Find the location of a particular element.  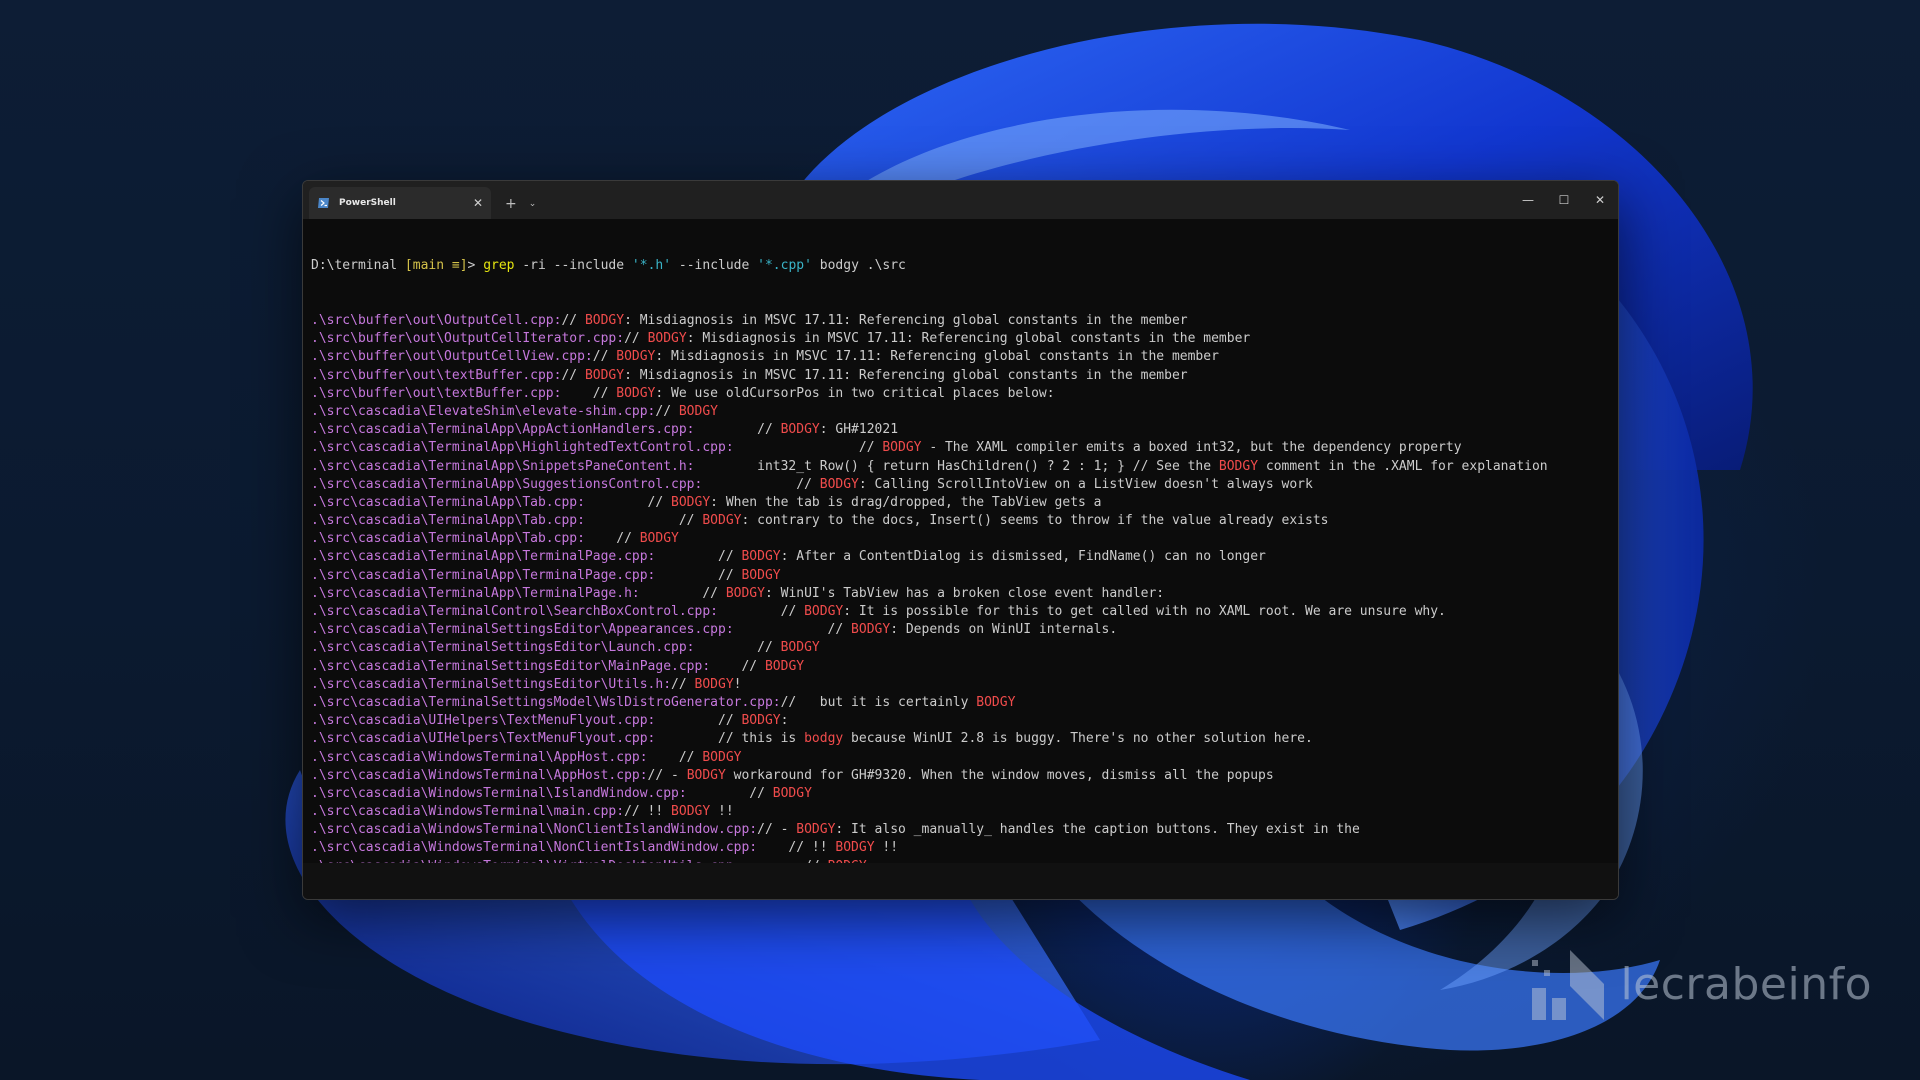

window-controls: — ☐ ✕ is located at coordinates (1564, 200).